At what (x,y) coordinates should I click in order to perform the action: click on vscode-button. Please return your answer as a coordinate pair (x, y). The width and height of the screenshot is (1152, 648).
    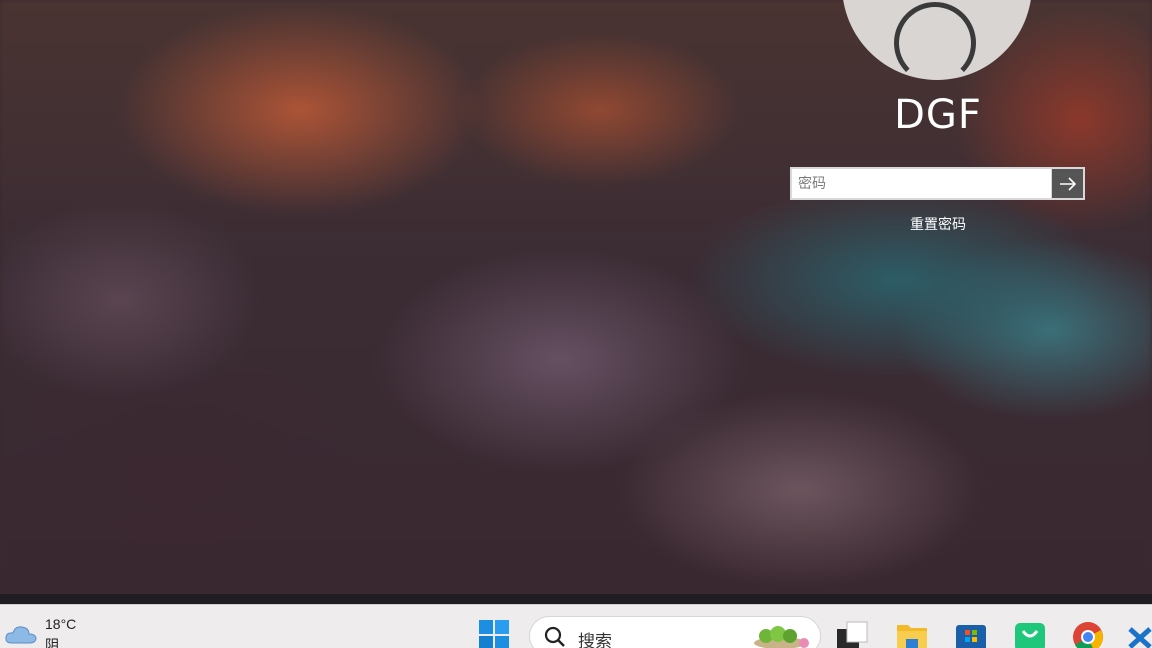
    Looking at the image, I should click on (1140, 633).